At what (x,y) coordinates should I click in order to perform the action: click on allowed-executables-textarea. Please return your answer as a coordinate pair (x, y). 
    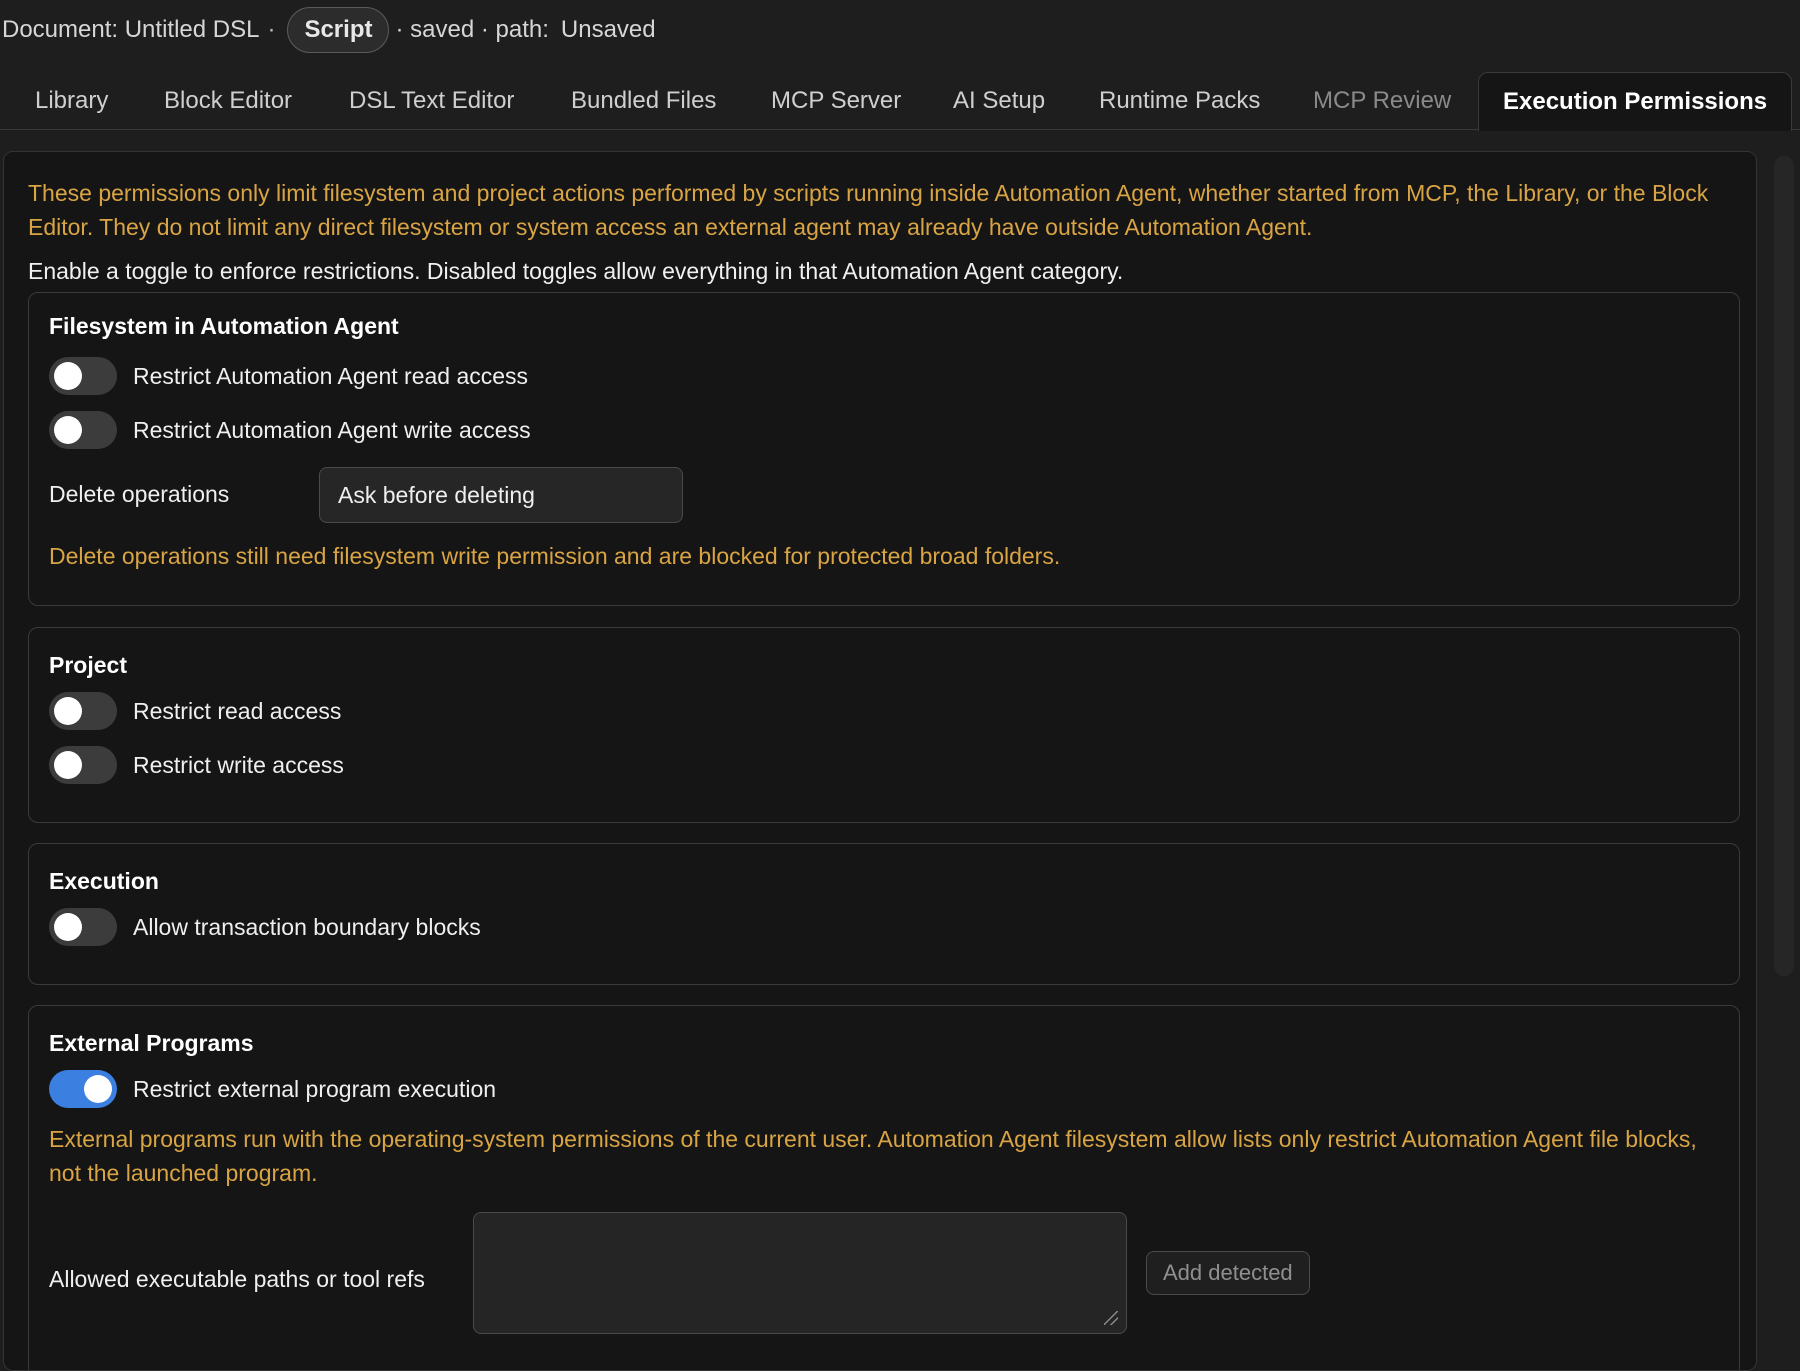
    Looking at the image, I should click on (800, 1273).